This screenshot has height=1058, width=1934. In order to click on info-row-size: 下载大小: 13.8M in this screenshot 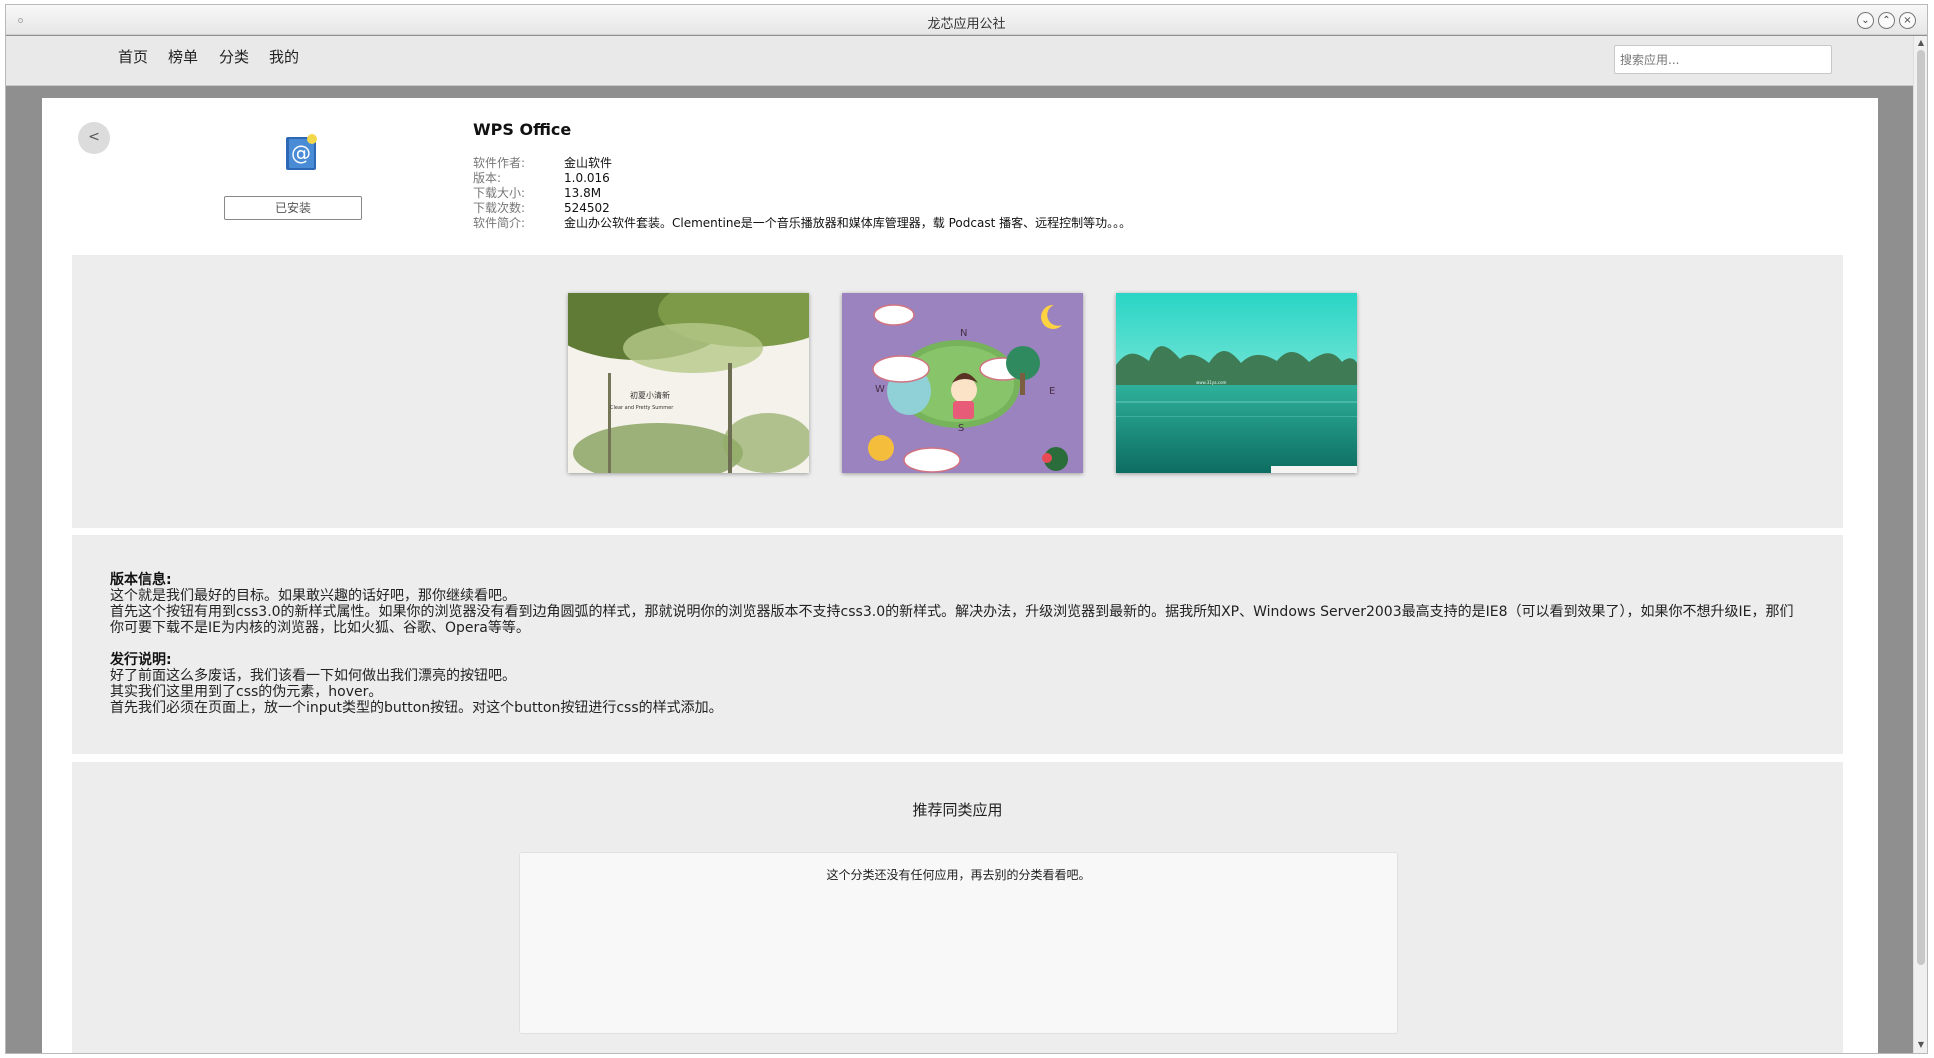, I will do `click(802, 193)`.